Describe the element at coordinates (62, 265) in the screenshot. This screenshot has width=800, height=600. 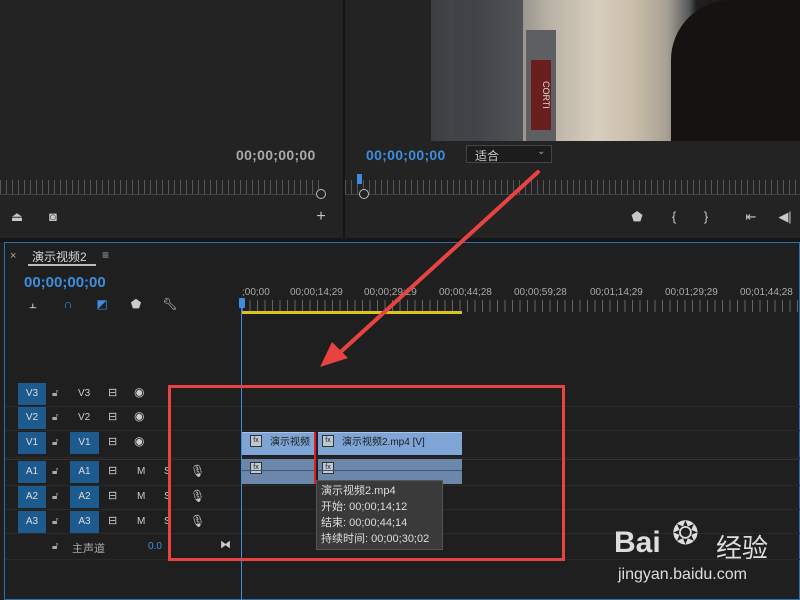
I see `tab-underline` at that location.